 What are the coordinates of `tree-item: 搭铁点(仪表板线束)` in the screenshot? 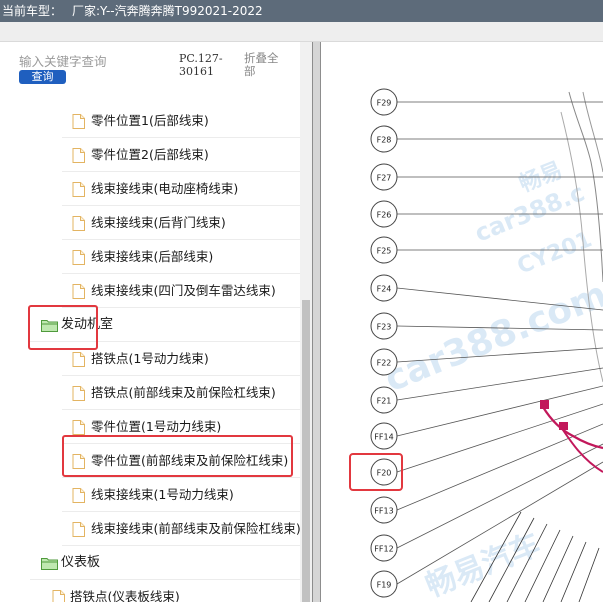 It's located at (172, 591).